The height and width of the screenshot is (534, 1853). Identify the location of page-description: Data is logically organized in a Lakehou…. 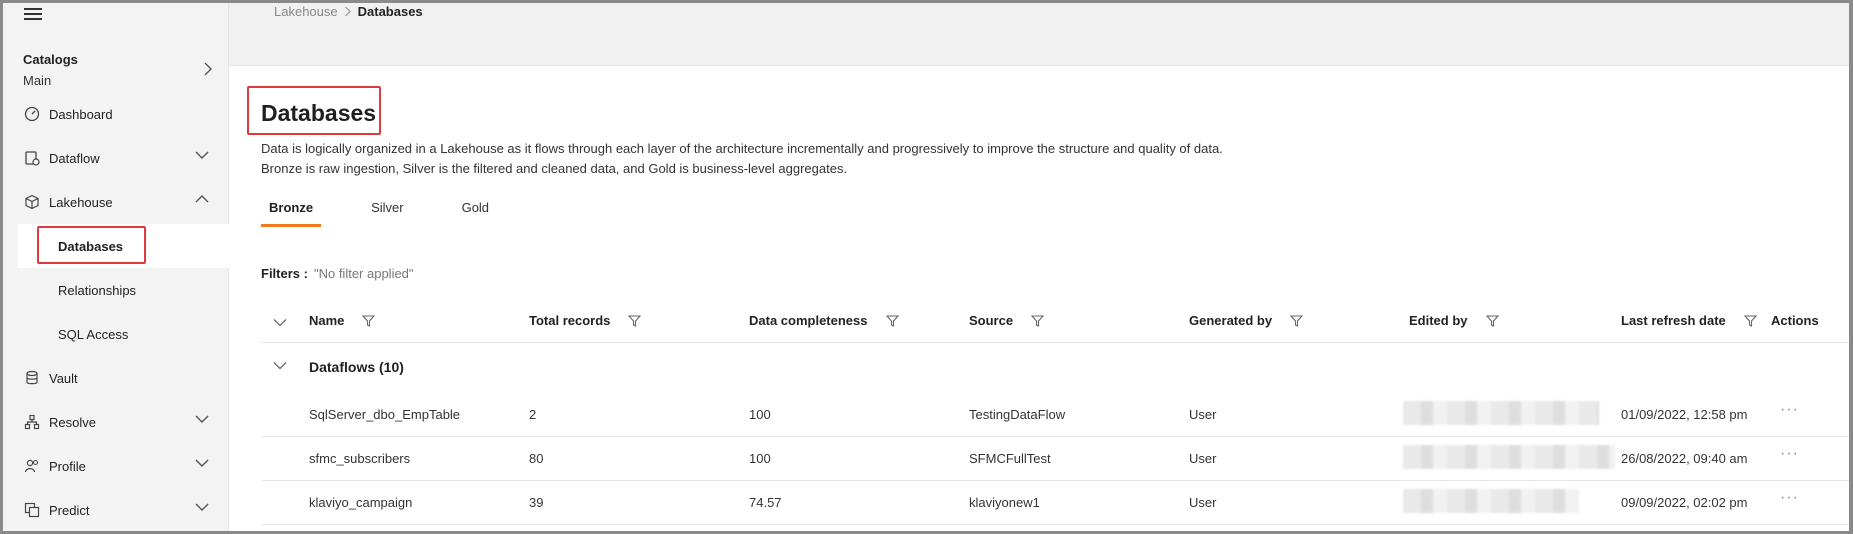
(742, 159).